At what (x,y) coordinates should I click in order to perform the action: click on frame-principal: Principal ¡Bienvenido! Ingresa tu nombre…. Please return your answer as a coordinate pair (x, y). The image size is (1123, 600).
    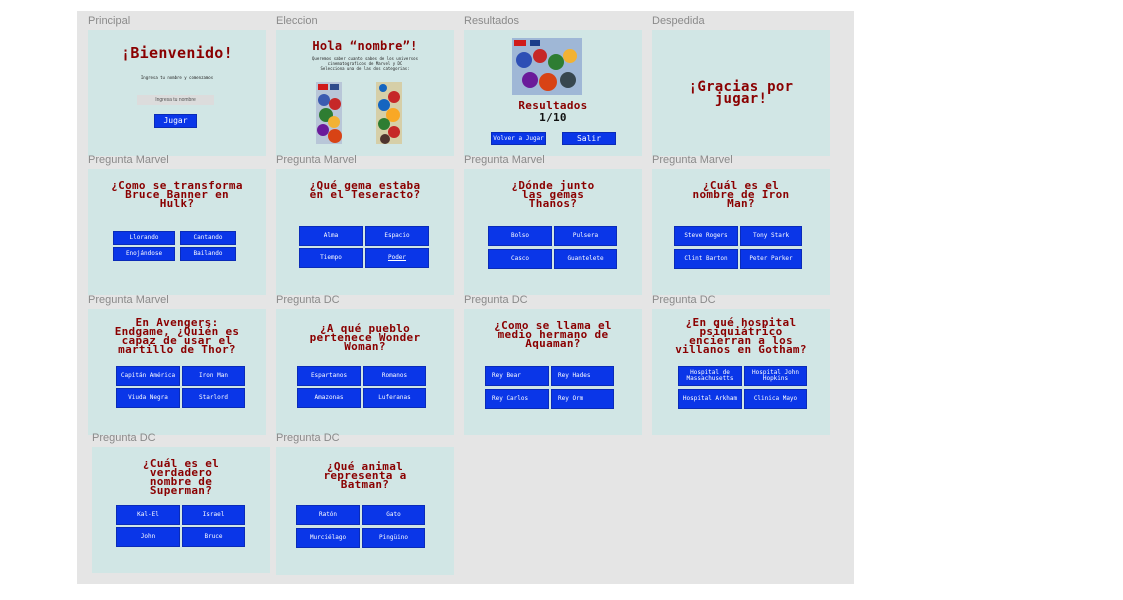
    Looking at the image, I should click on (177, 85).